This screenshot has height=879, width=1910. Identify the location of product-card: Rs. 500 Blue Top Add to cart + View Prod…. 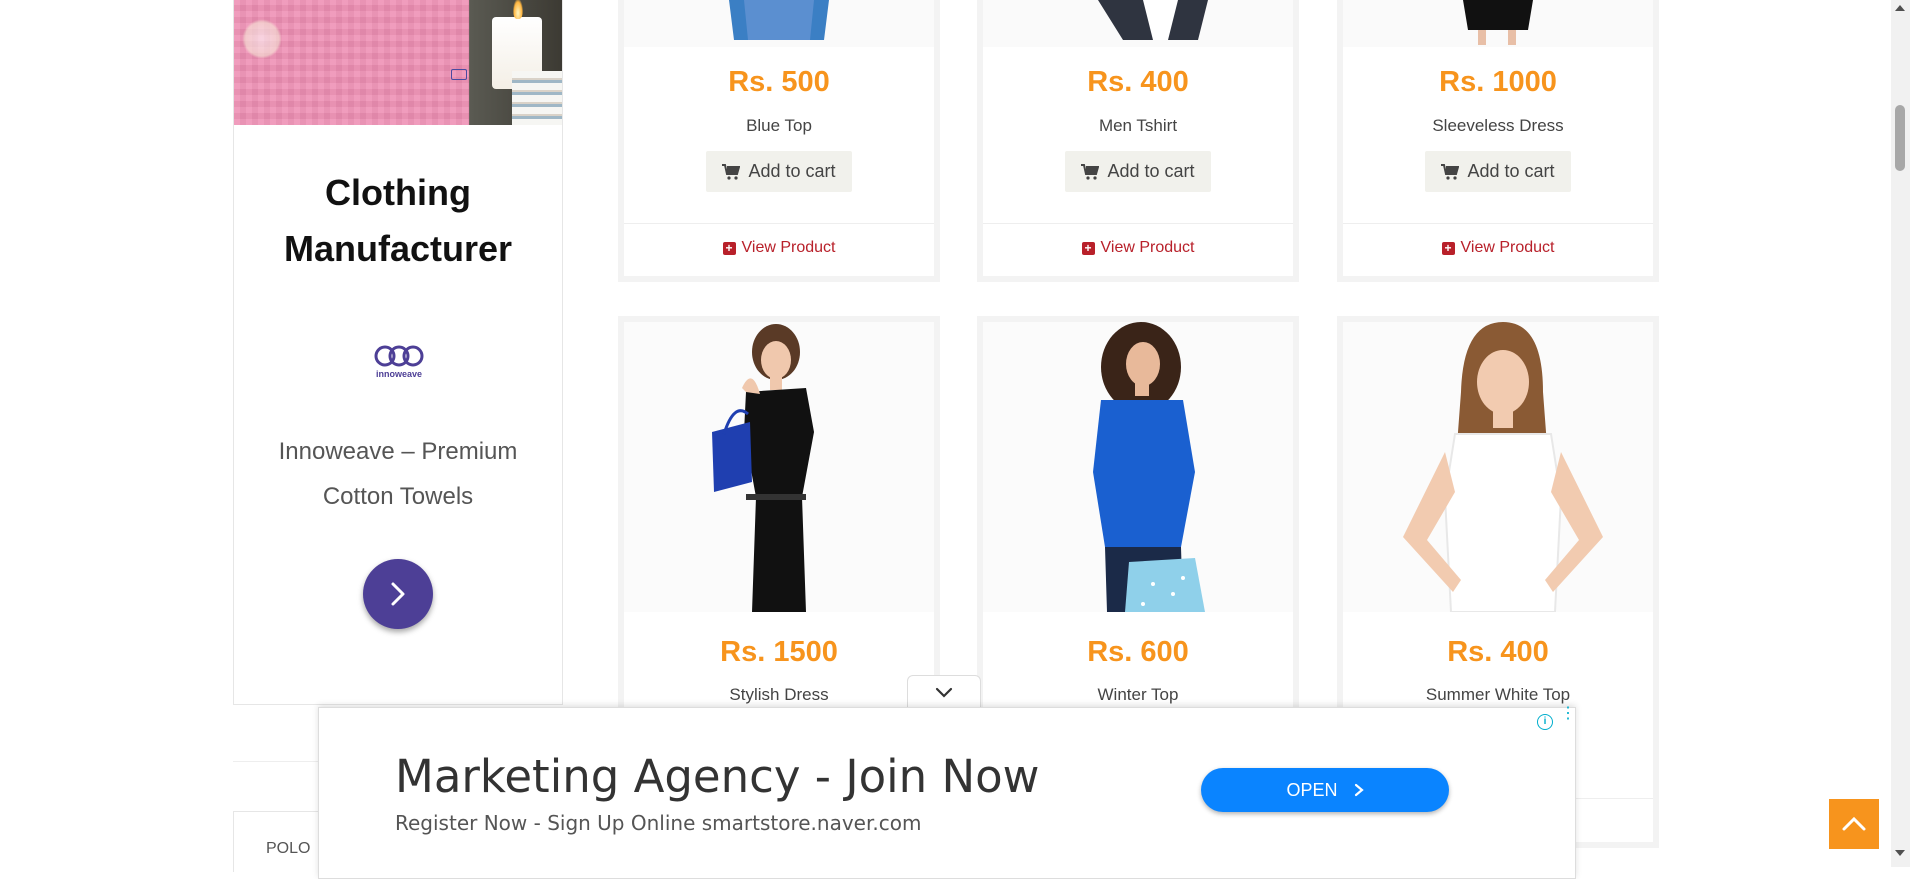
(779, 141).